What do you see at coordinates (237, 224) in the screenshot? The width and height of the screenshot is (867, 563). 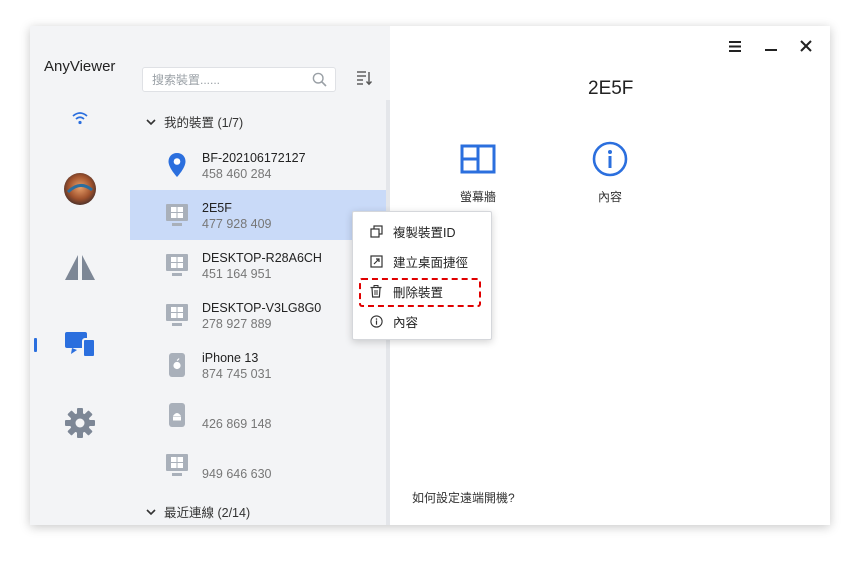 I see `device-id: 477 928 409` at bounding box center [237, 224].